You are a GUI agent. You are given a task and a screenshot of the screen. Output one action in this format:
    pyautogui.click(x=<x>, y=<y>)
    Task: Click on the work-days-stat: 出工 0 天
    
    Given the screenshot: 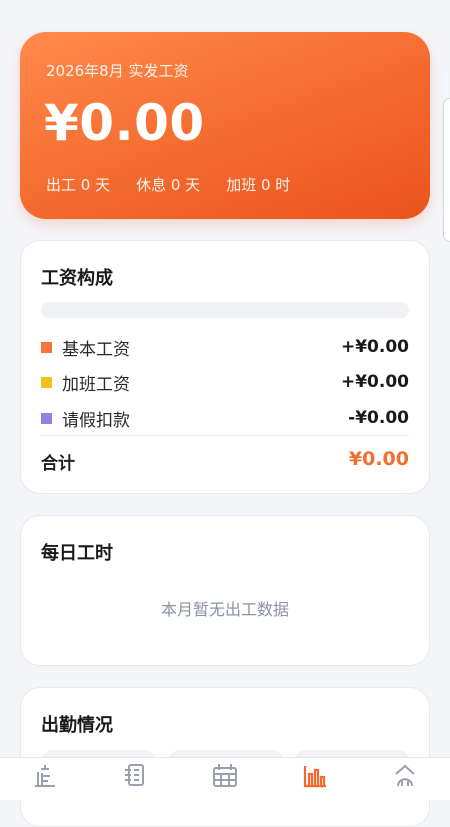 What is the action you would take?
    pyautogui.click(x=78, y=185)
    